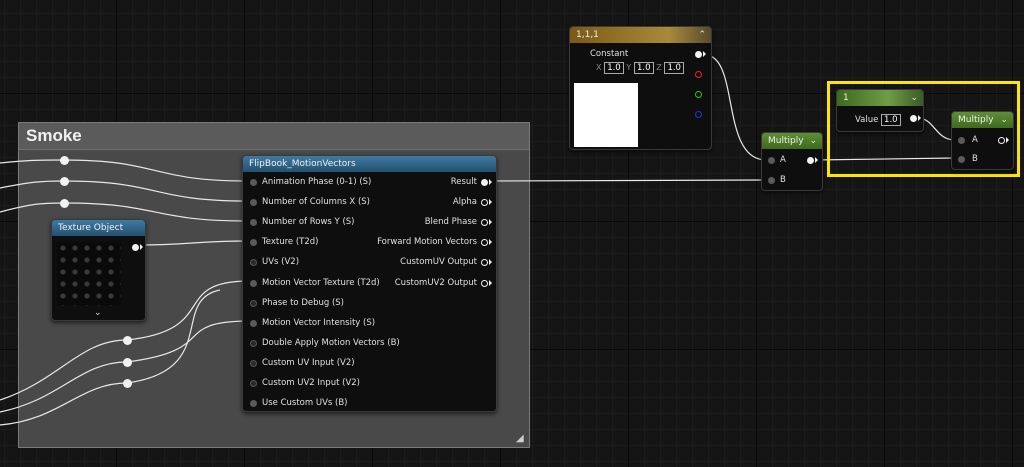 The image size is (1024, 467). What do you see at coordinates (89, 274) in the screenshot?
I see `texture-preview` at bounding box center [89, 274].